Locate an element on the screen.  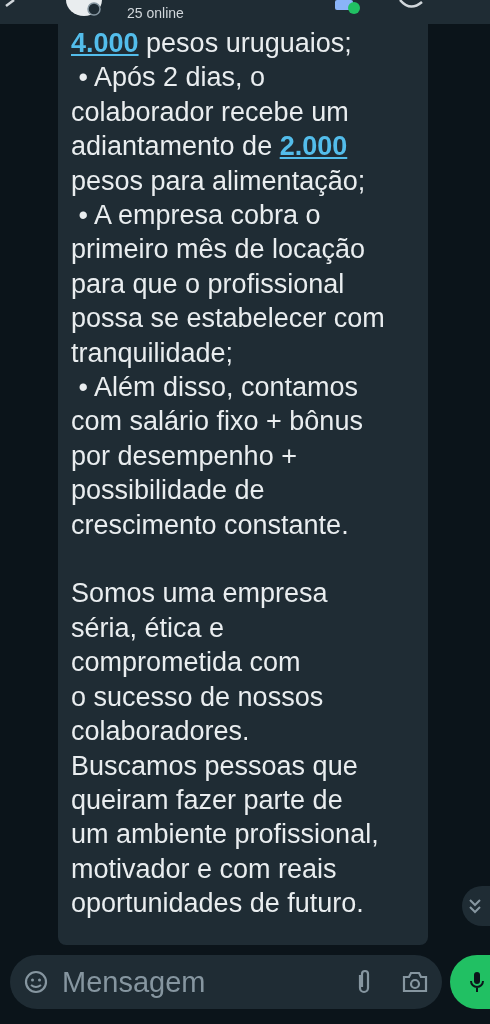
microphone-icon is located at coordinates (477, 982).